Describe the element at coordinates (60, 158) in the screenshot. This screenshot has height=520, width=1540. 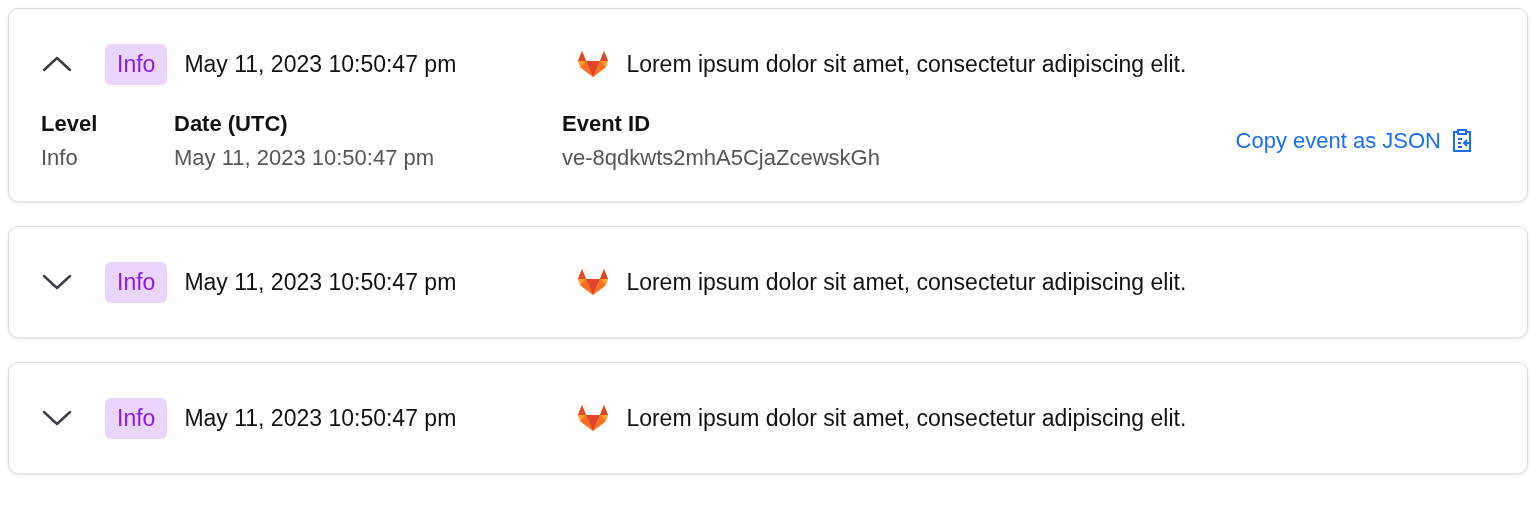
I see `detail-value: Info` at that location.